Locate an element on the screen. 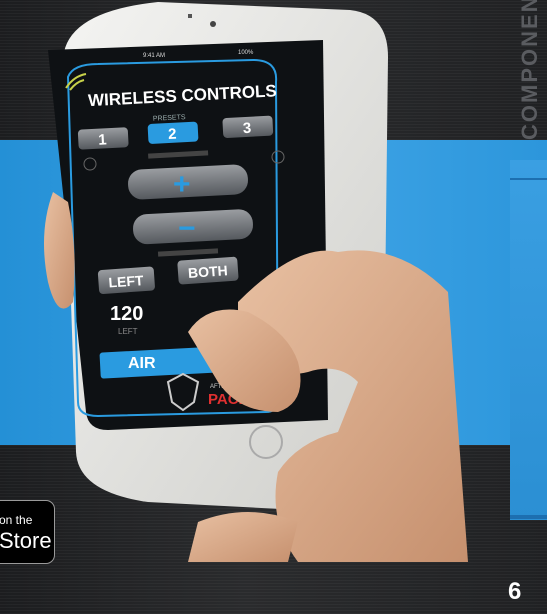  preset-2-label: 2 is located at coordinates (172, 134).